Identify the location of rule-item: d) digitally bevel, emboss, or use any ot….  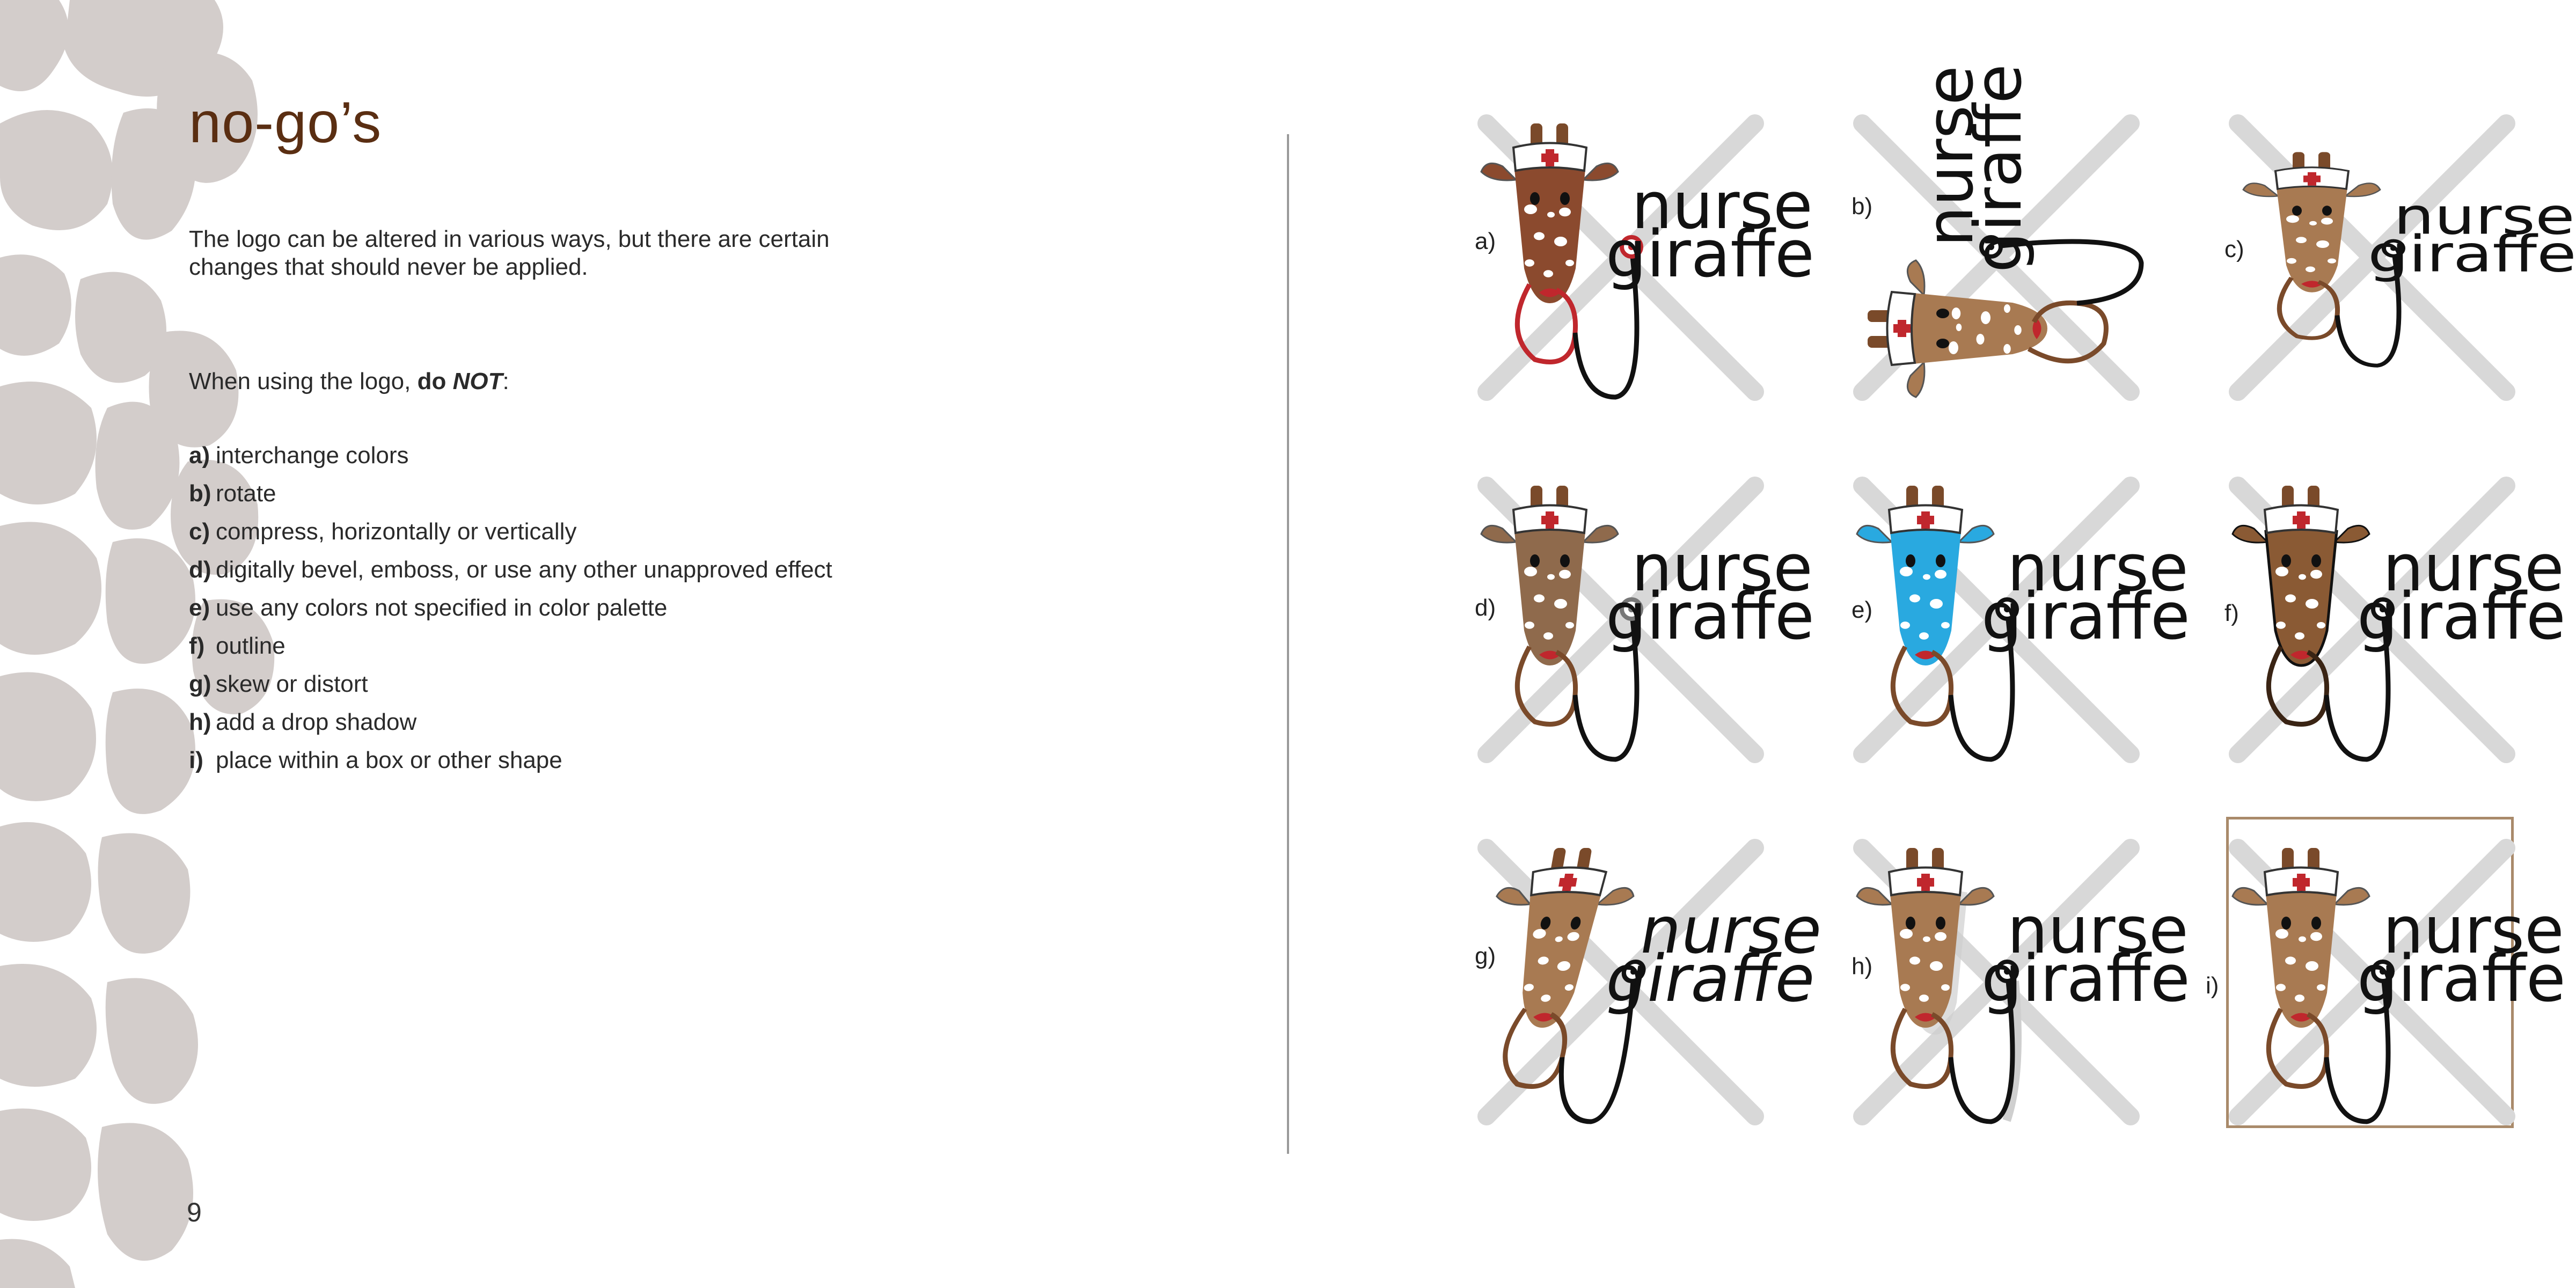
(510, 570).